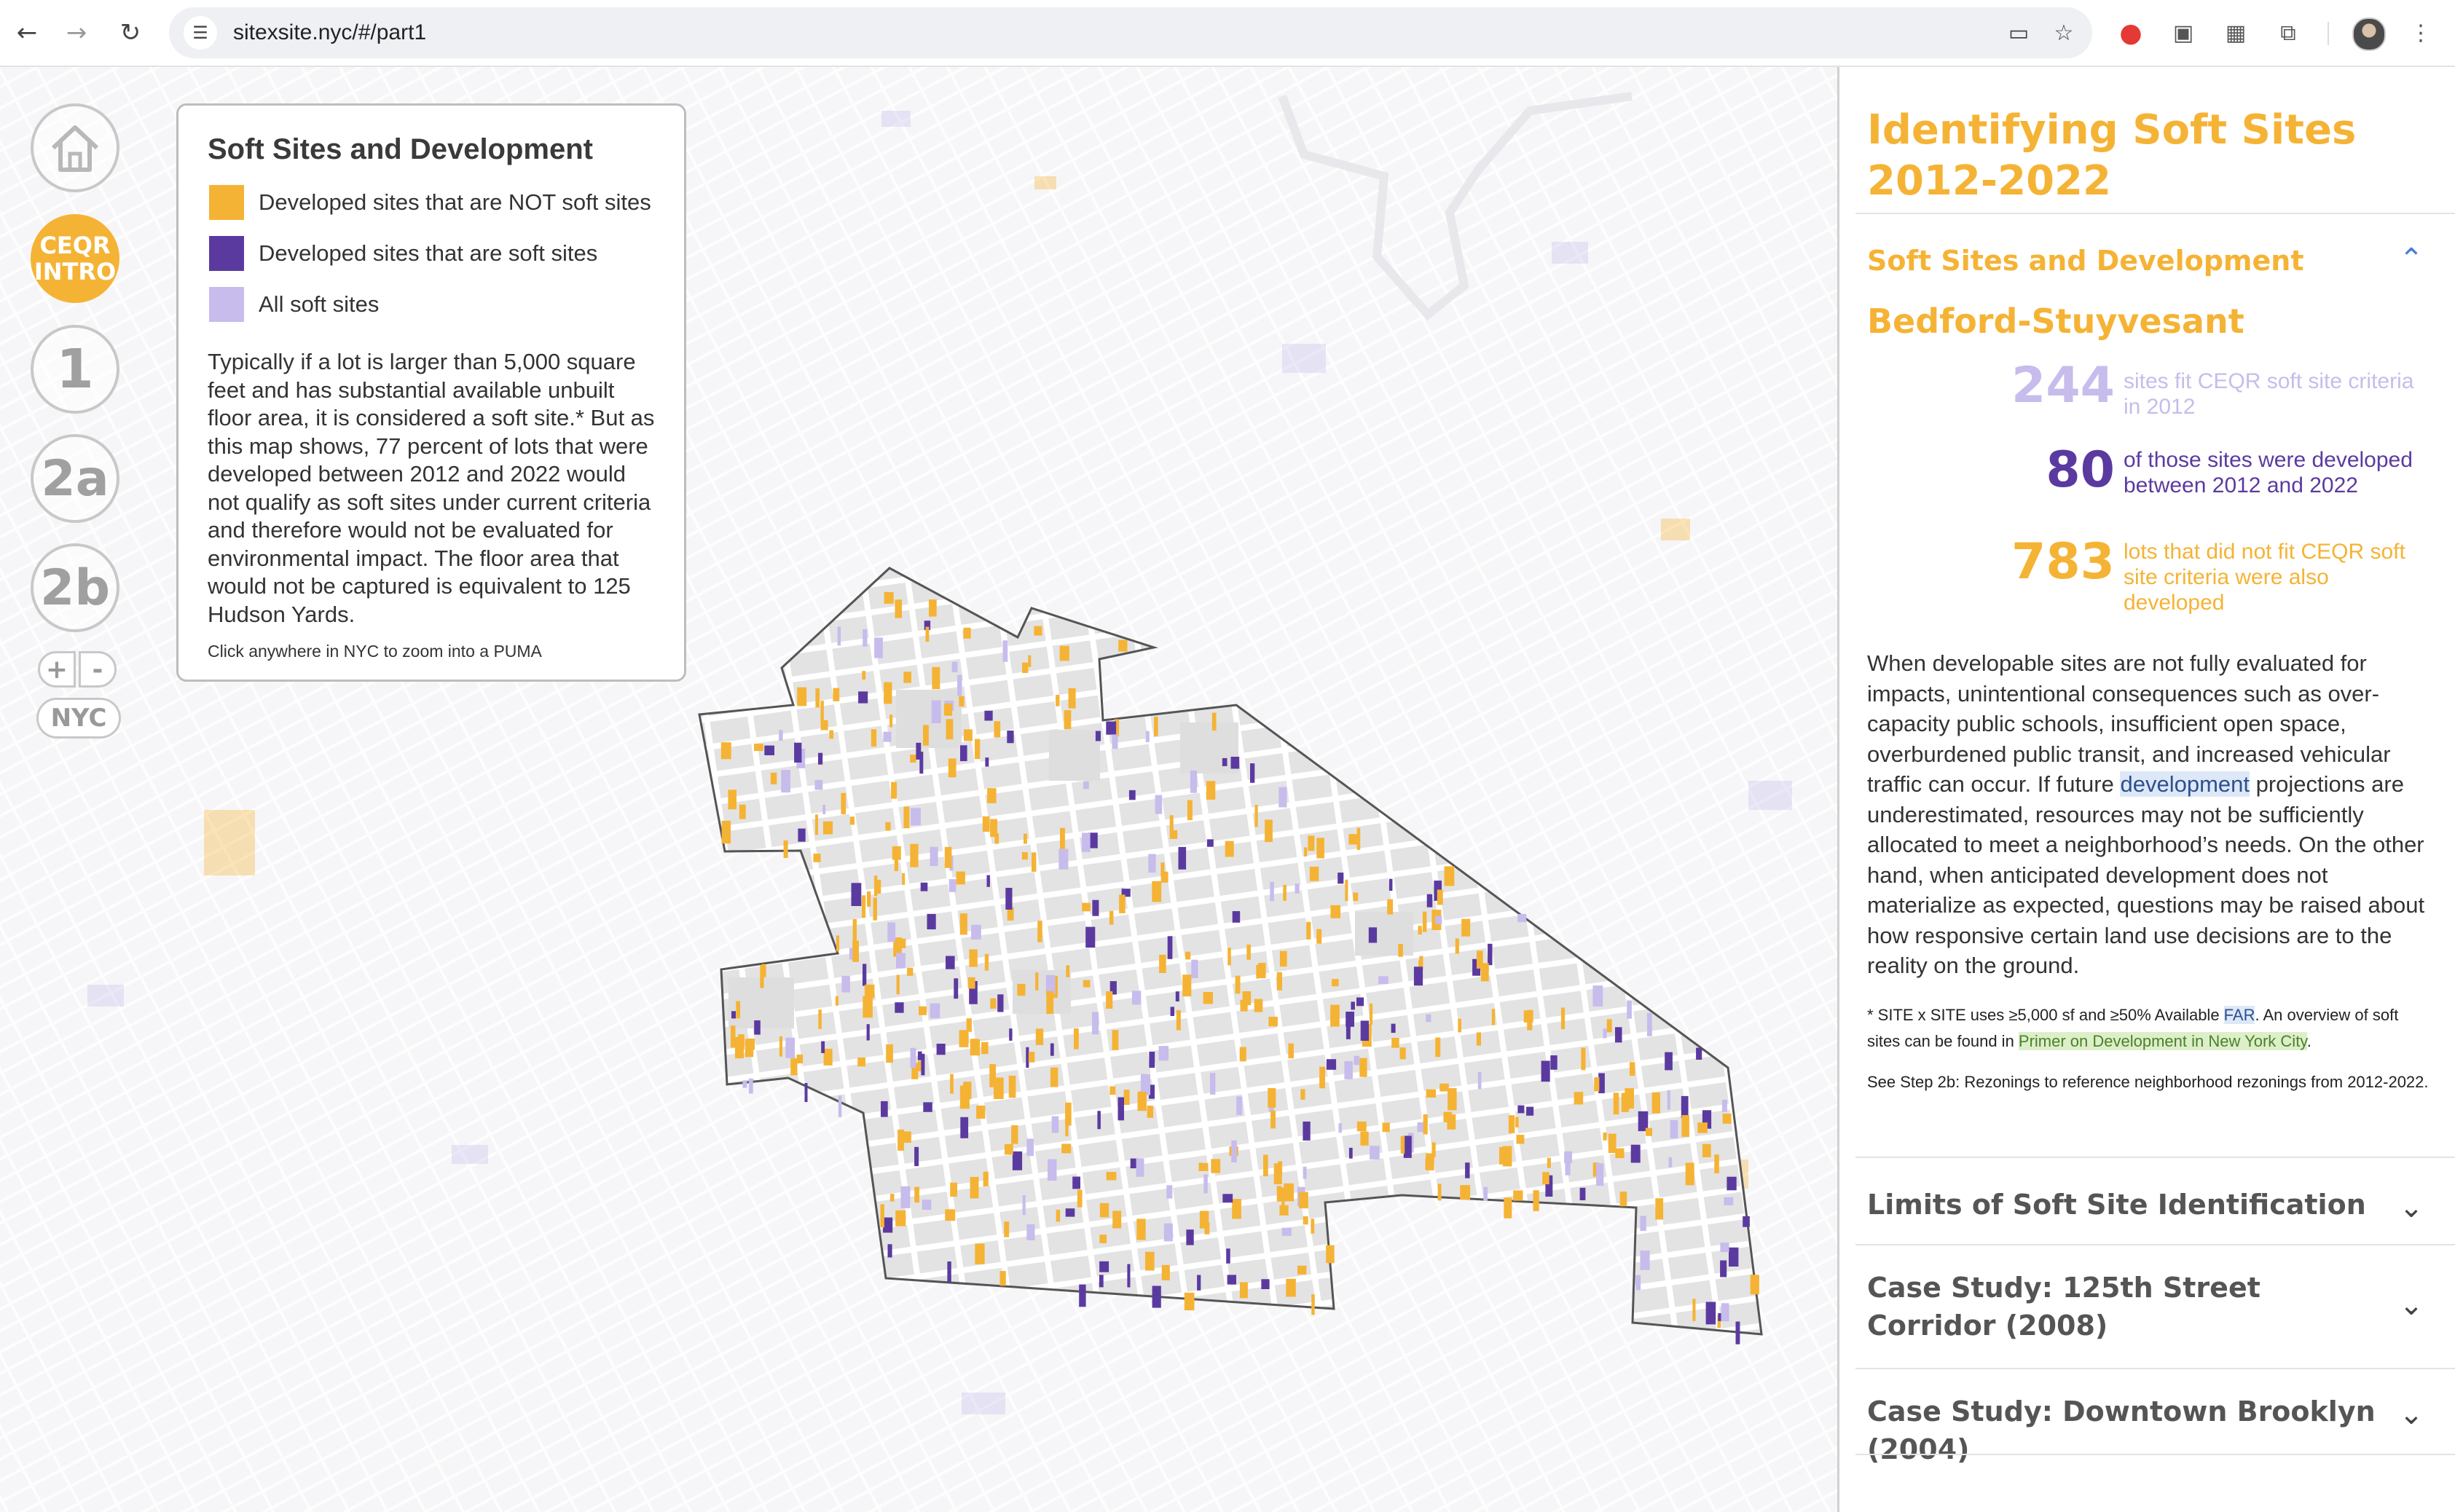 Image resolution: width=2455 pixels, height=1512 pixels. What do you see at coordinates (2288, 33) in the screenshot?
I see `puzzle-icon: ⧉` at bounding box center [2288, 33].